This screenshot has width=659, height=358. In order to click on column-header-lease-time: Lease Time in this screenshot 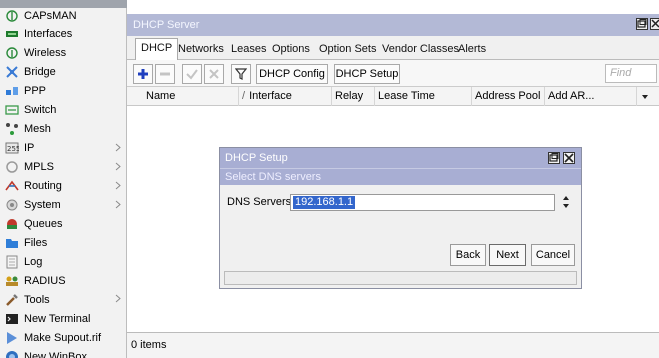, I will do `click(422, 96)`.